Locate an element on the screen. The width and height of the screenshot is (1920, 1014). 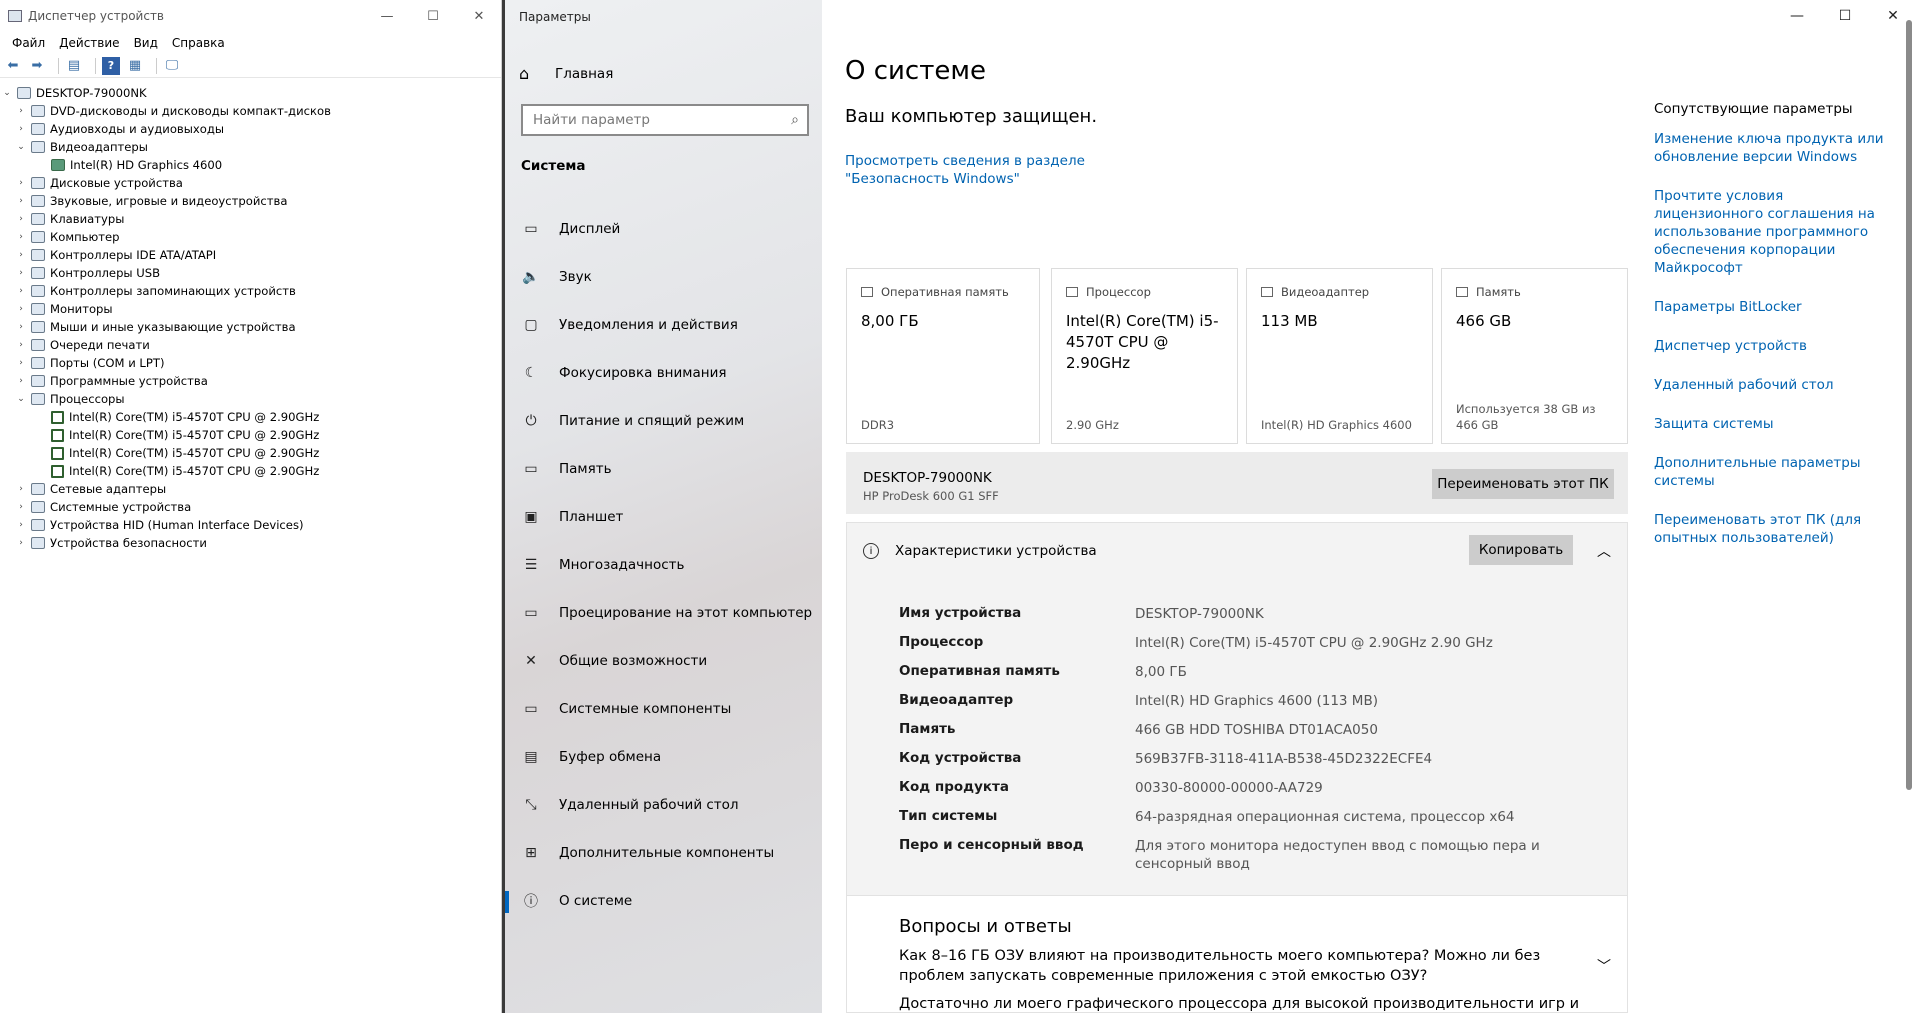
nav-item: ▤ Буфер обмена is located at coordinates (665, 757).